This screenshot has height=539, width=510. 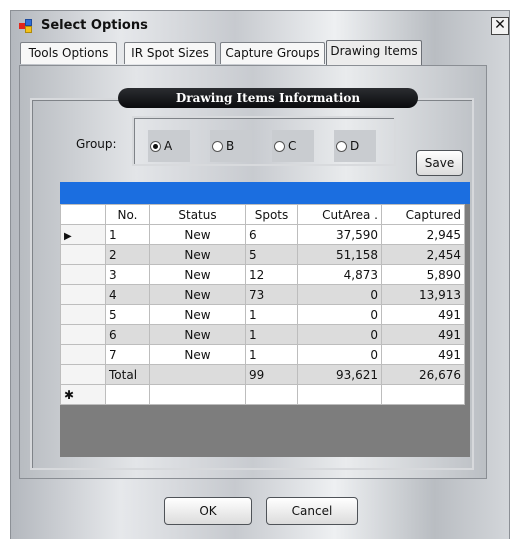 I want to click on grid-caption-bar, so click(x=265, y=193).